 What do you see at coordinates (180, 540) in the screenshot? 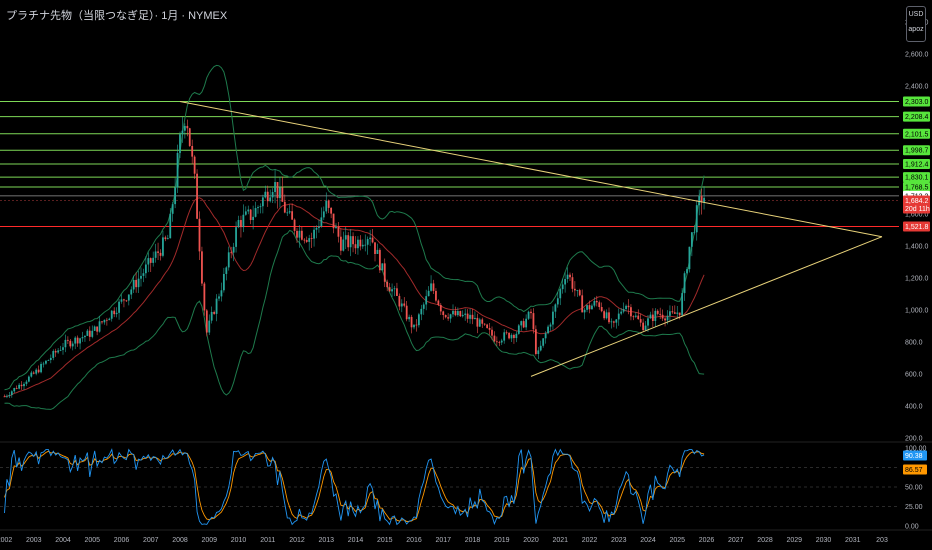
I see `year-tick-label: 2008` at bounding box center [180, 540].